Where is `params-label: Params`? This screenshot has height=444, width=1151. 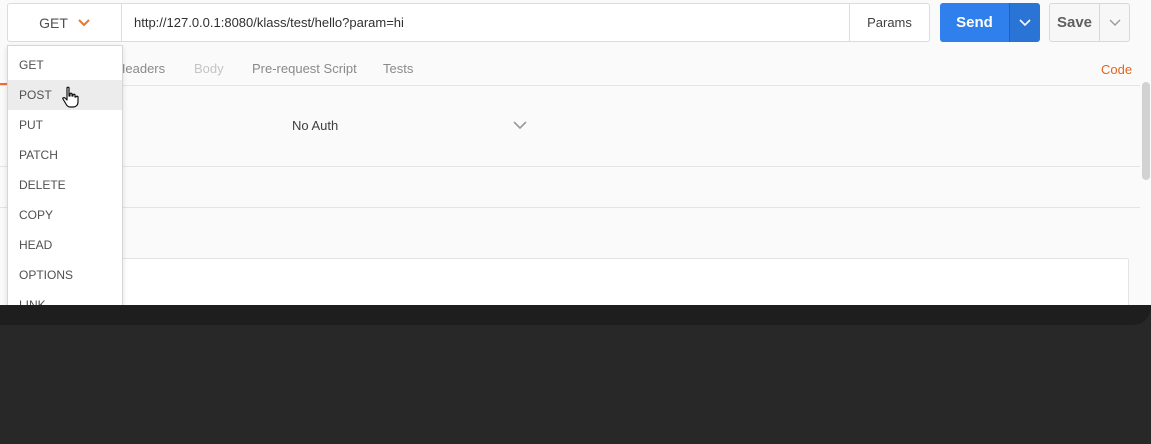
params-label: Params is located at coordinates (889, 22).